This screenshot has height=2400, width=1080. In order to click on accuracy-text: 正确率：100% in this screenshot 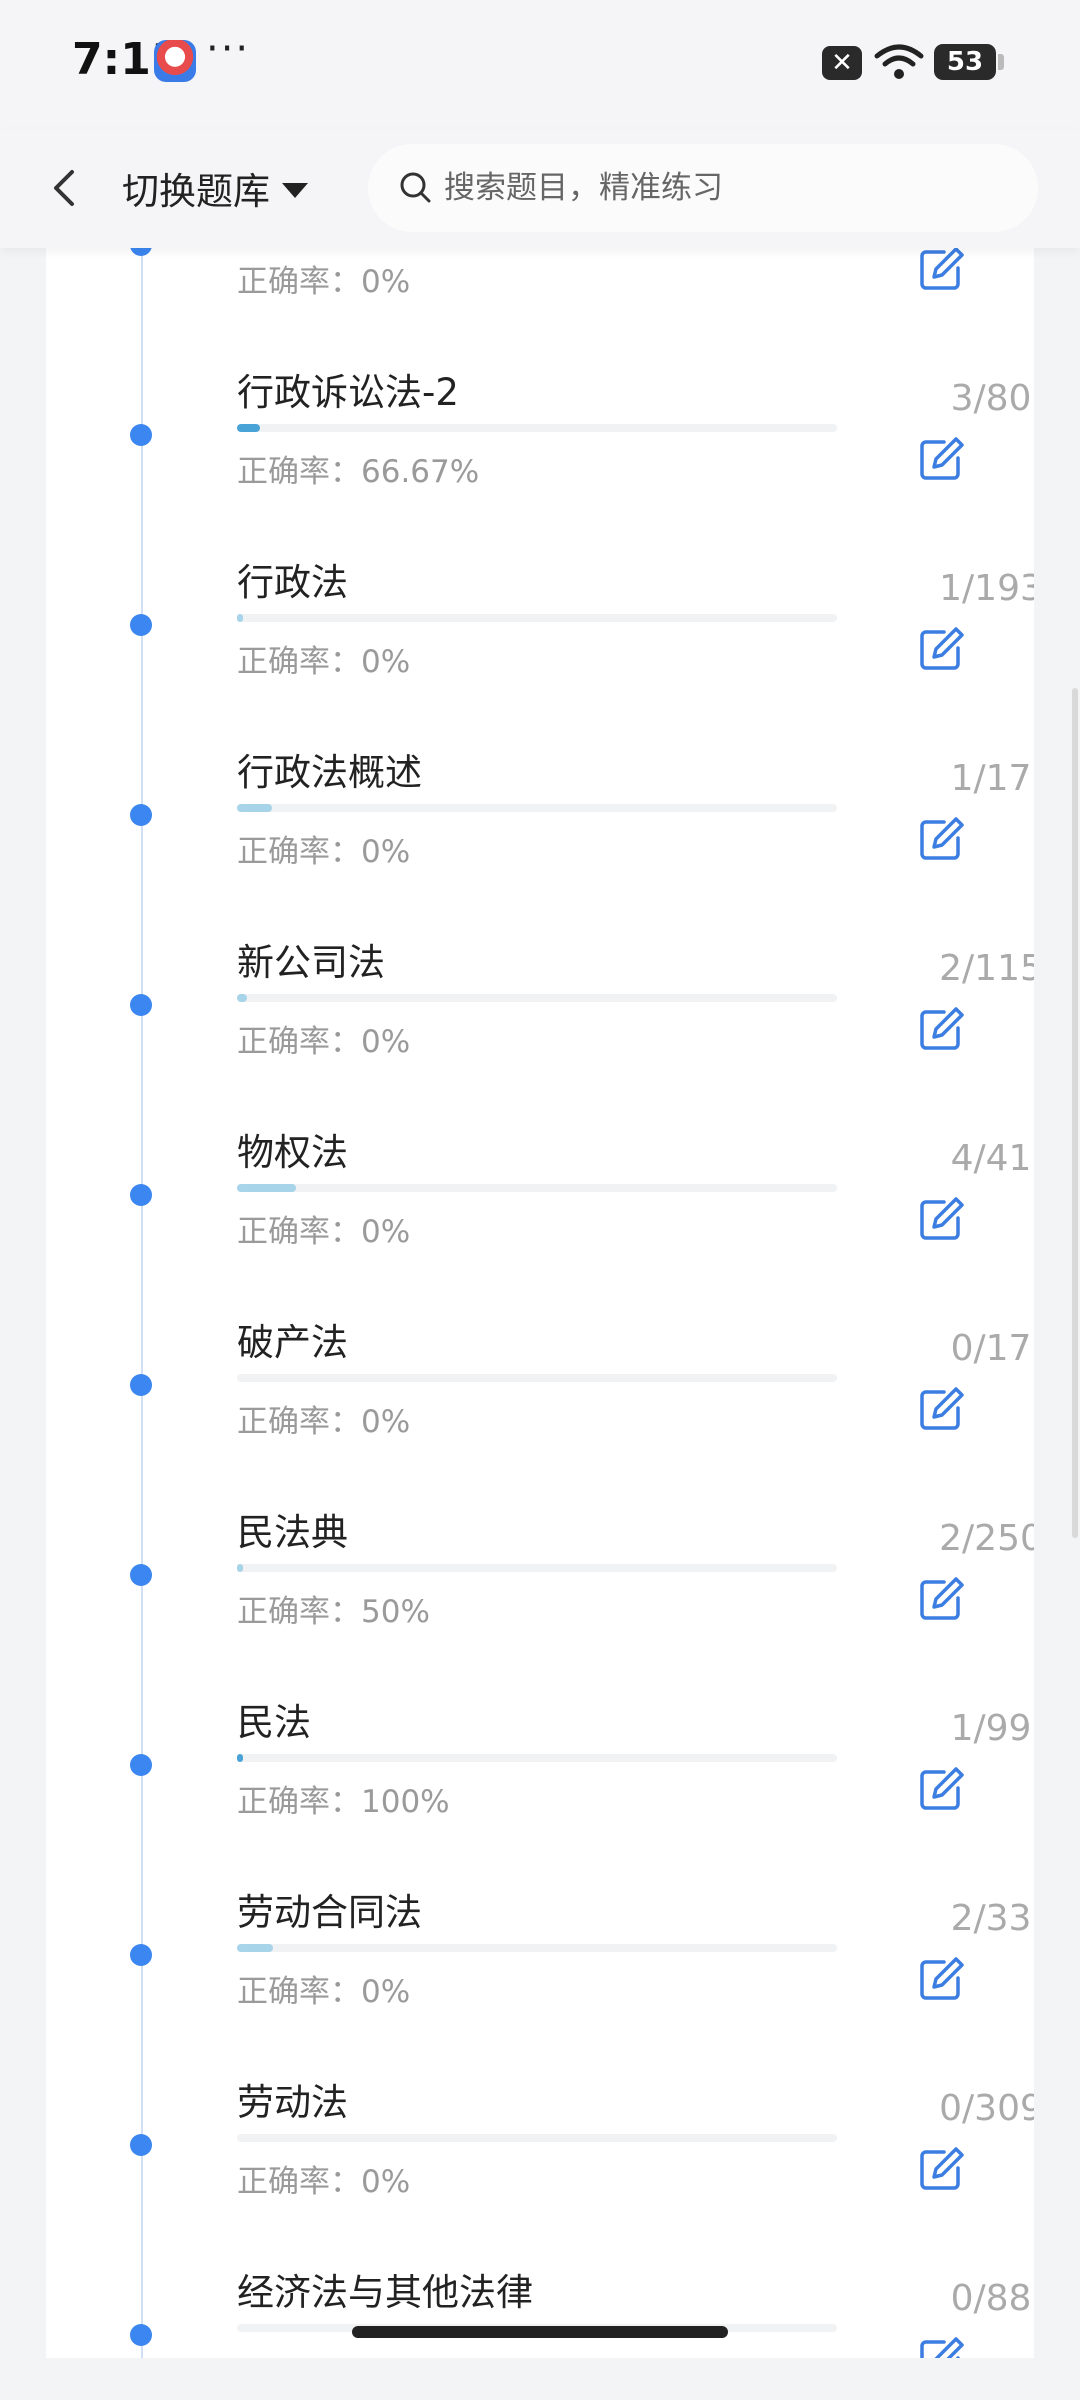, I will do `click(343, 1802)`.